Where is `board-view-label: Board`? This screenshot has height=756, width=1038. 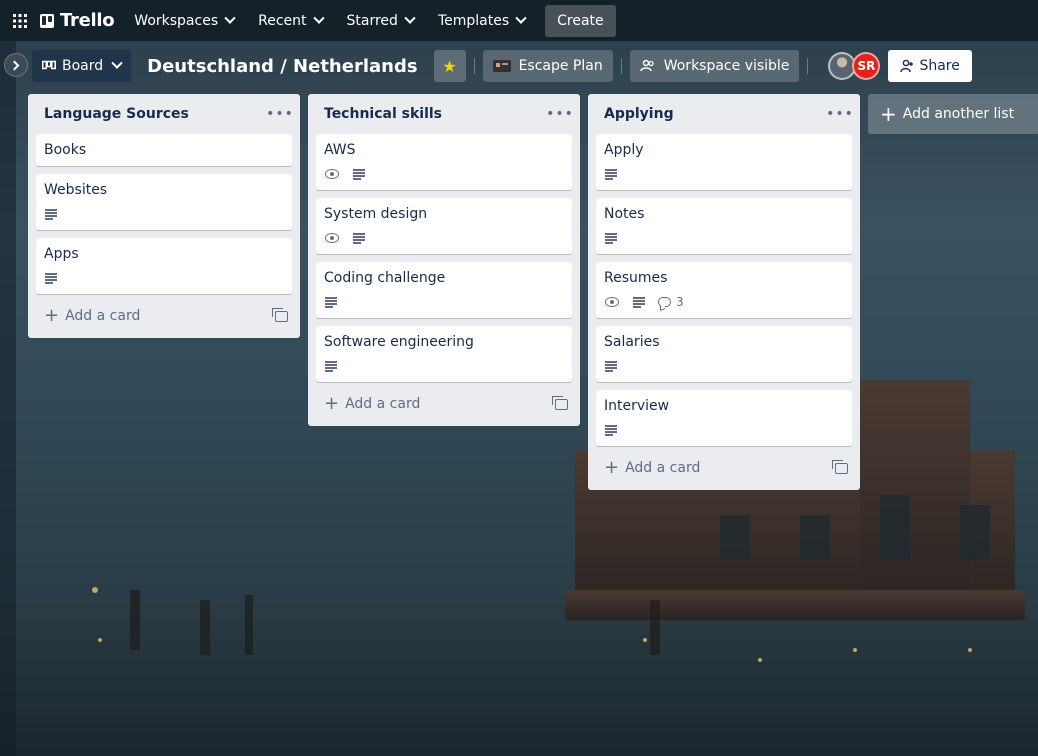
board-view-label: Board is located at coordinates (83, 66).